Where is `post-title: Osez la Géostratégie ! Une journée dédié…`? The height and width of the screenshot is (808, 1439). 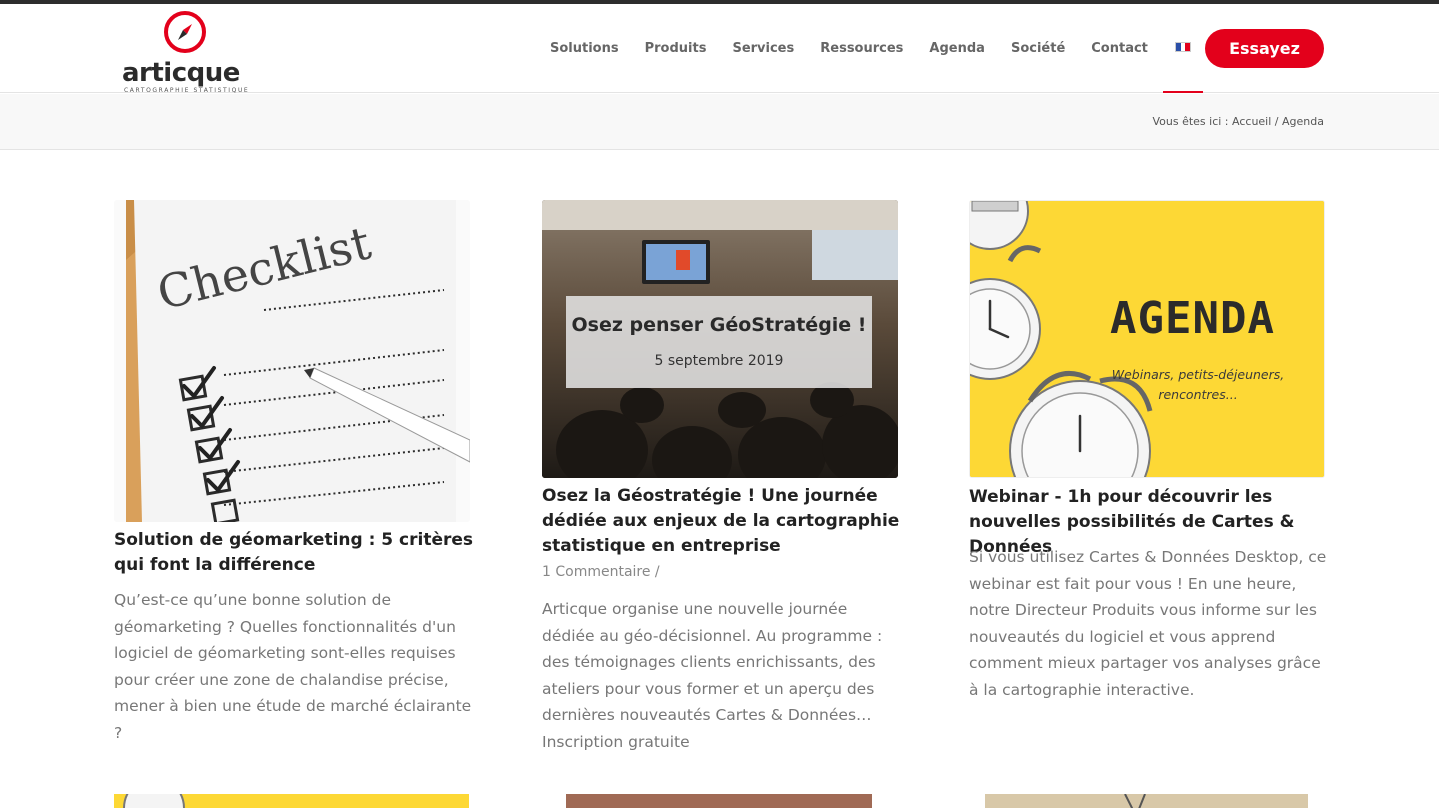 post-title: Osez la Géostratégie ! Une journée dédié… is located at coordinates (722, 521).